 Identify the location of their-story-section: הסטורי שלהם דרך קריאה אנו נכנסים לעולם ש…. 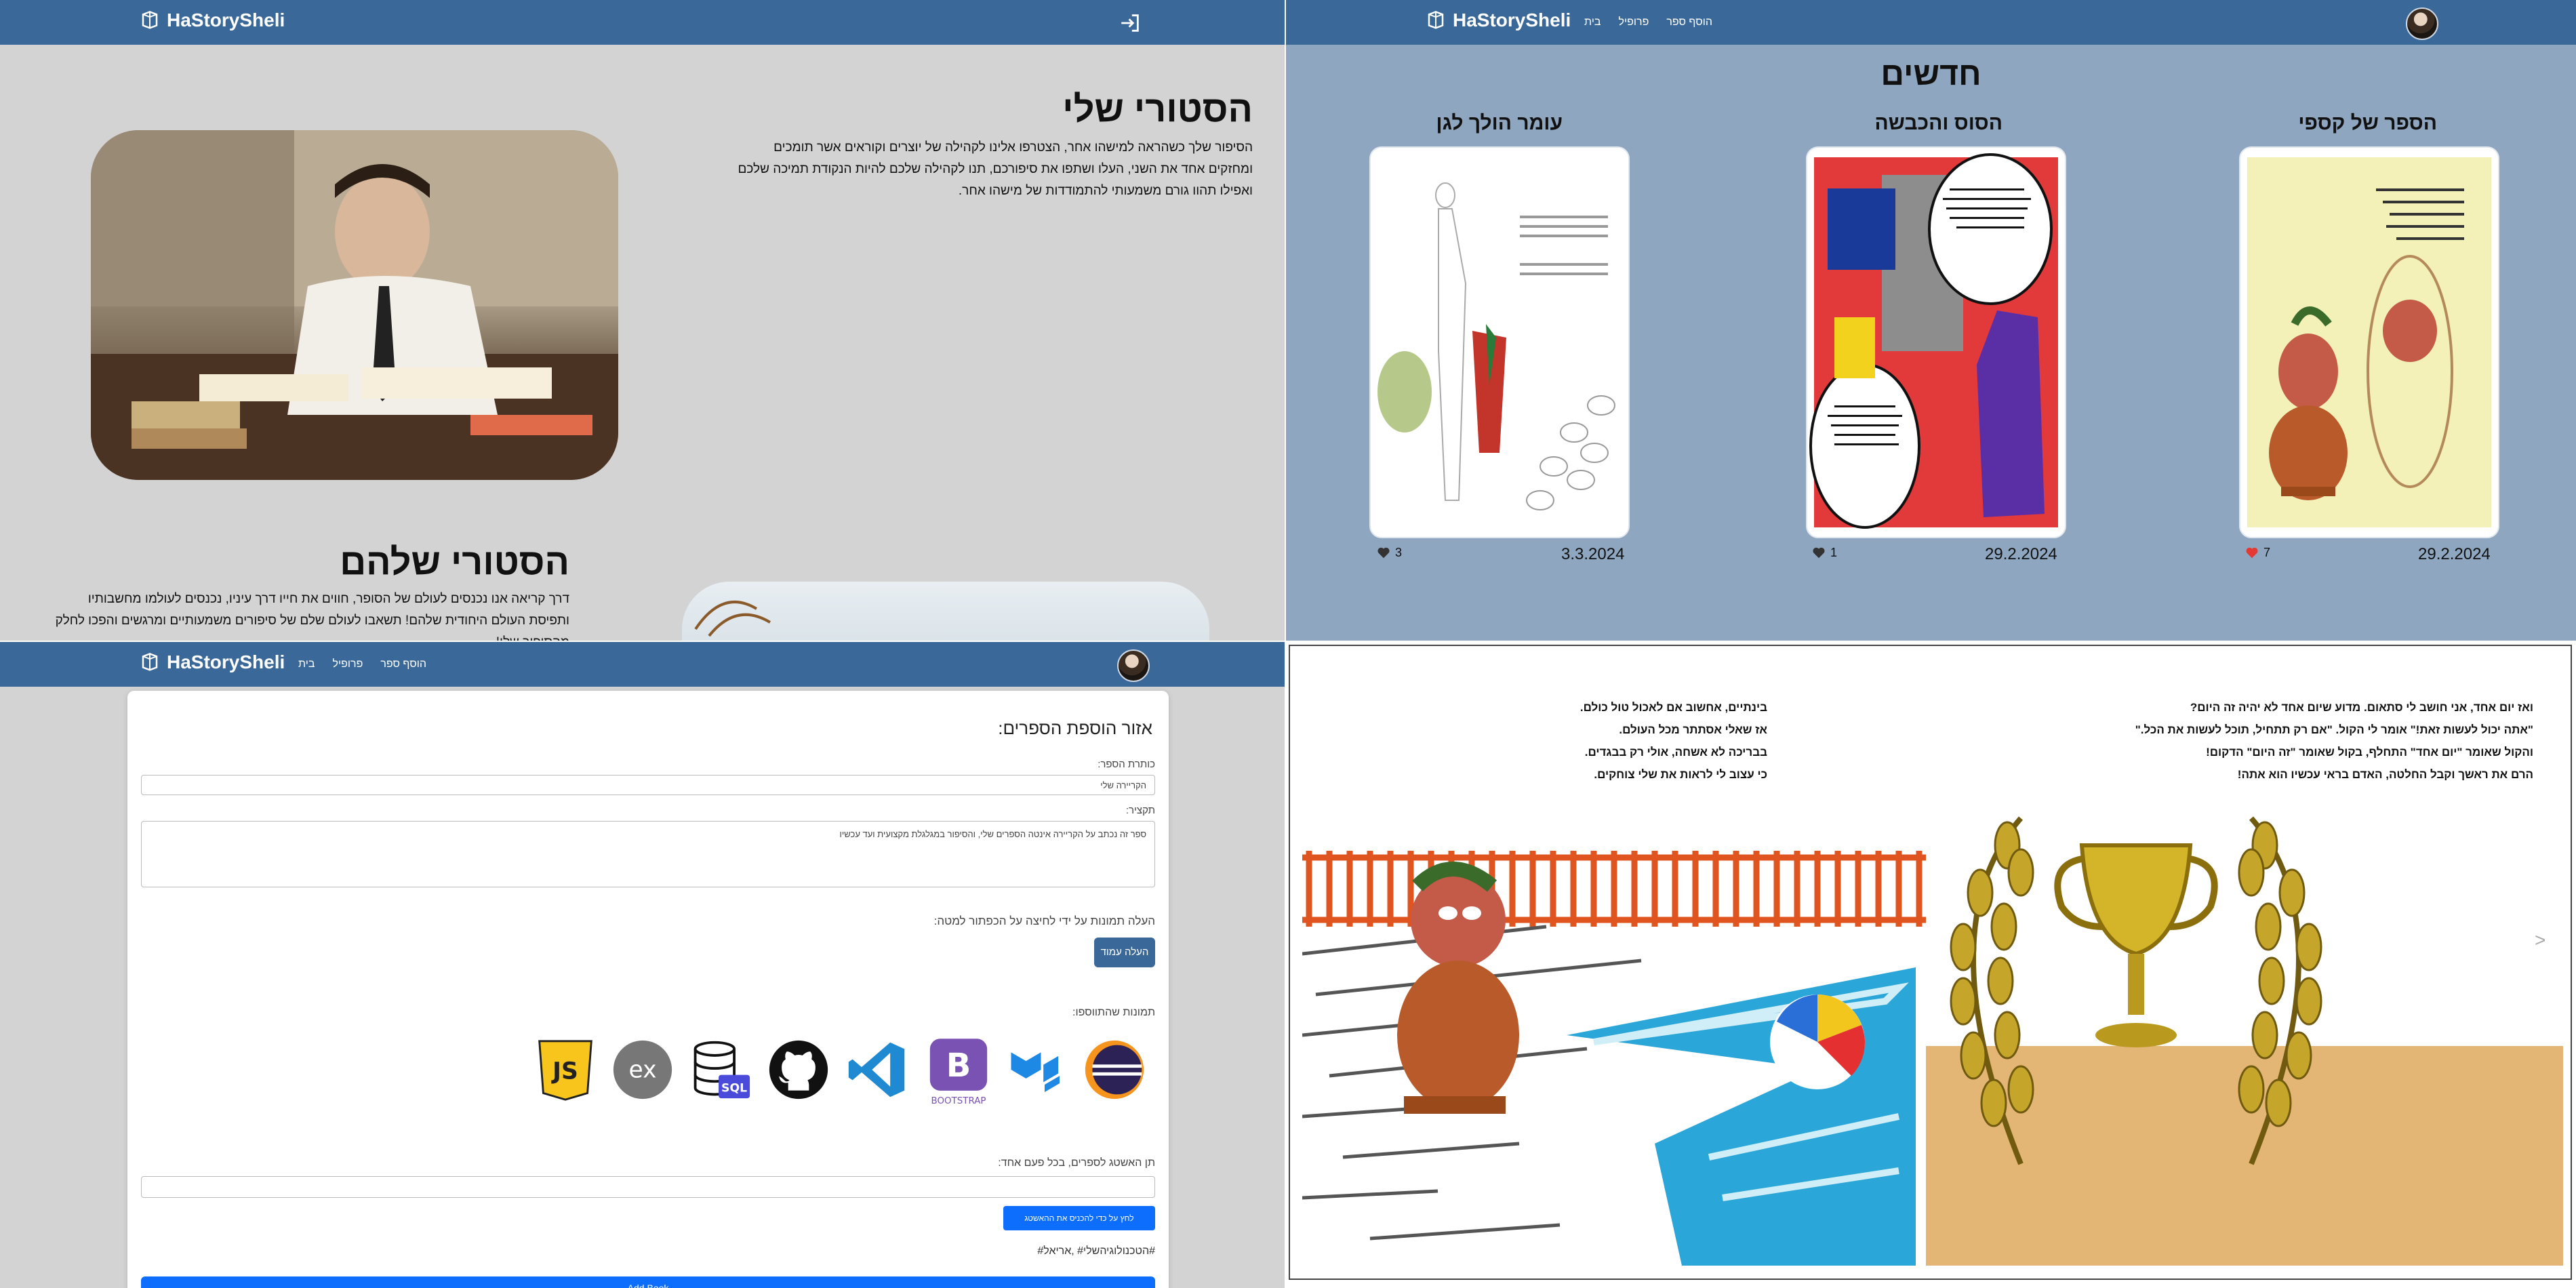
(298, 591).